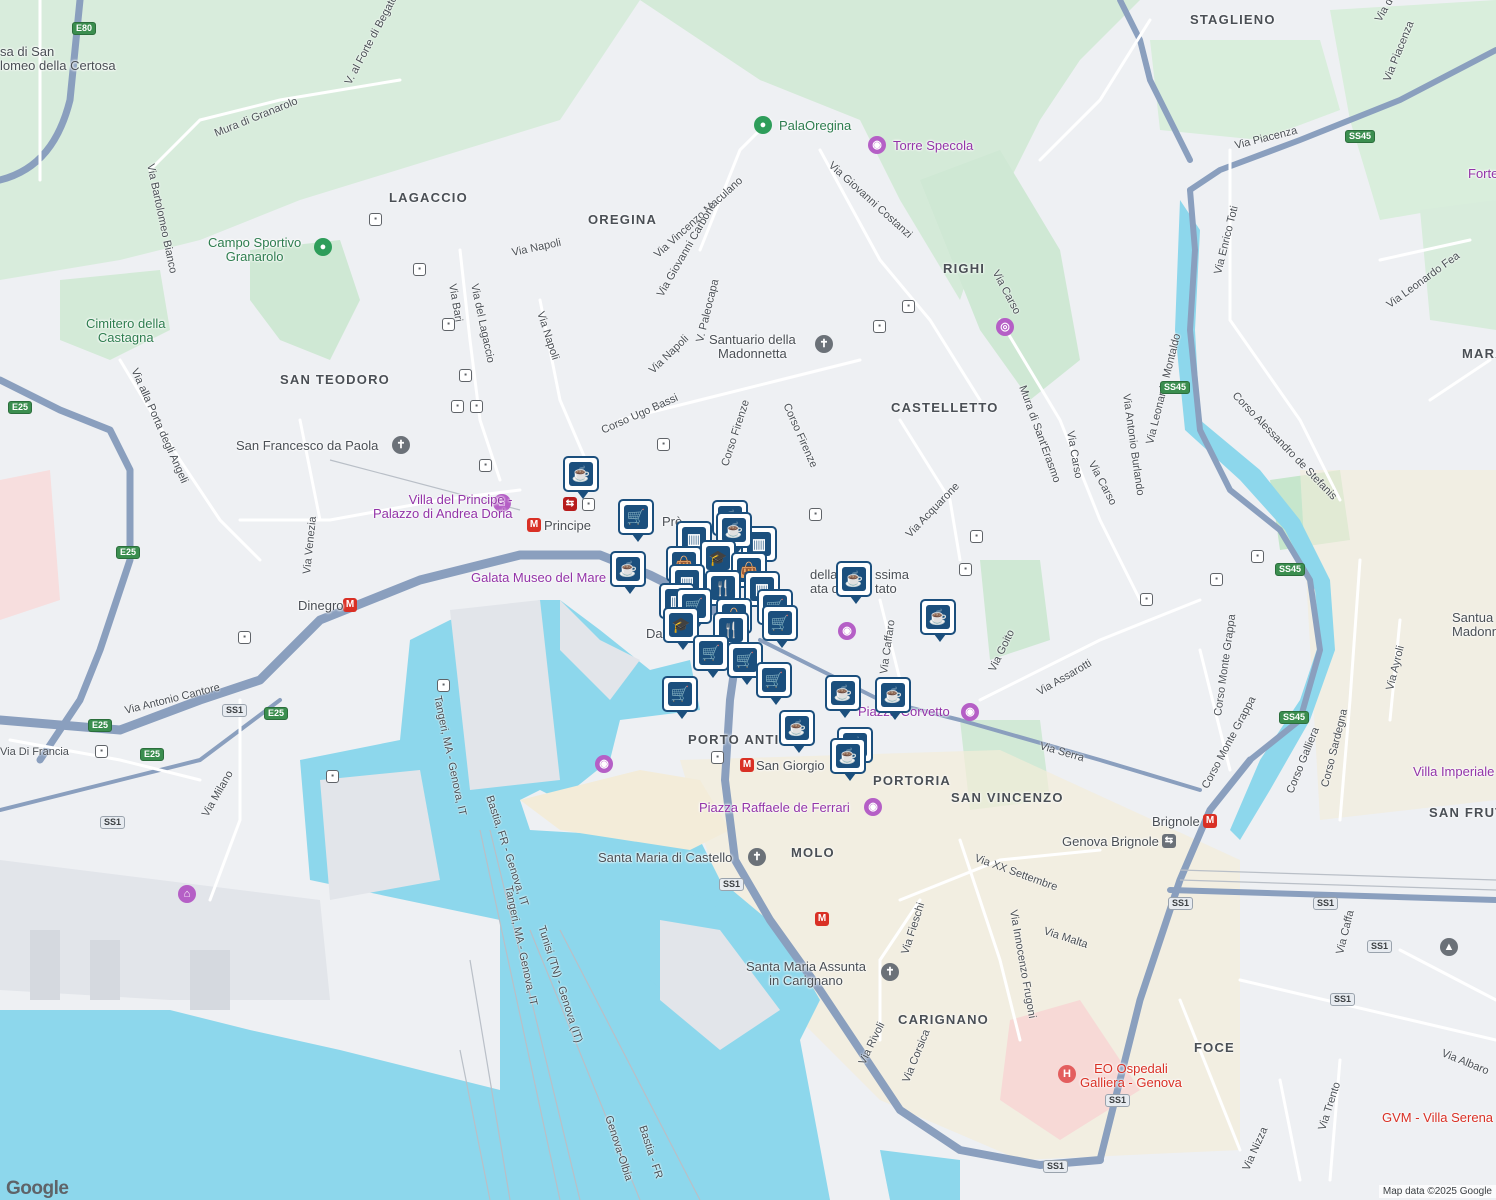 The height and width of the screenshot is (1200, 1496). What do you see at coordinates (790, 766) in the screenshot?
I see `place-label: San Giorgio` at bounding box center [790, 766].